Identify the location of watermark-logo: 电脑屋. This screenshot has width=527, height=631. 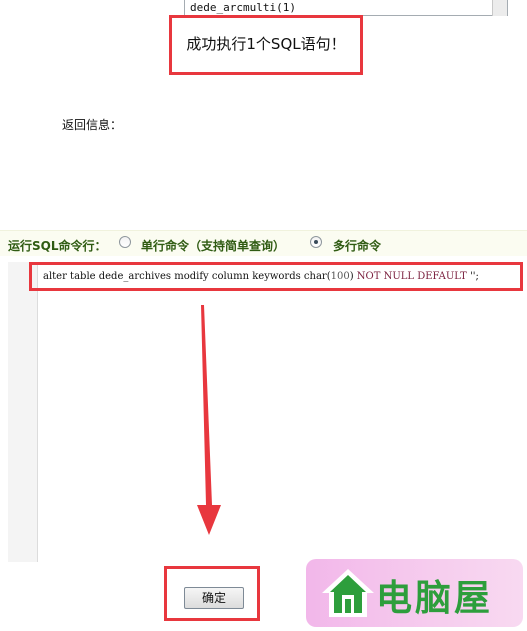
(414, 593).